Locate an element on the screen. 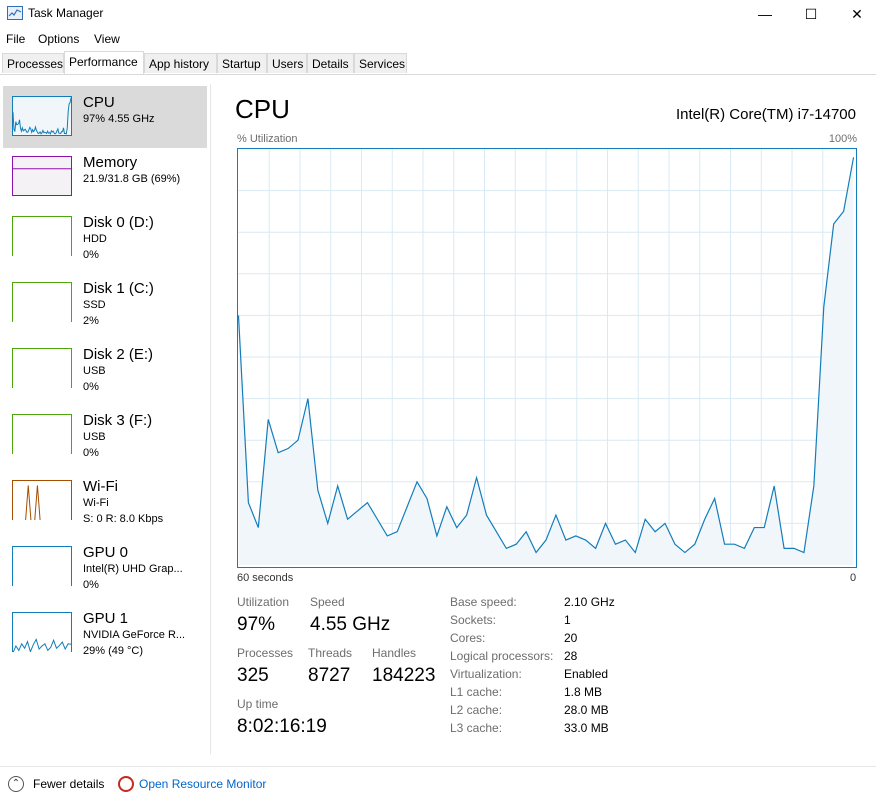 The width and height of the screenshot is (876, 804). maximize-button: ☐ is located at coordinates (811, 14).